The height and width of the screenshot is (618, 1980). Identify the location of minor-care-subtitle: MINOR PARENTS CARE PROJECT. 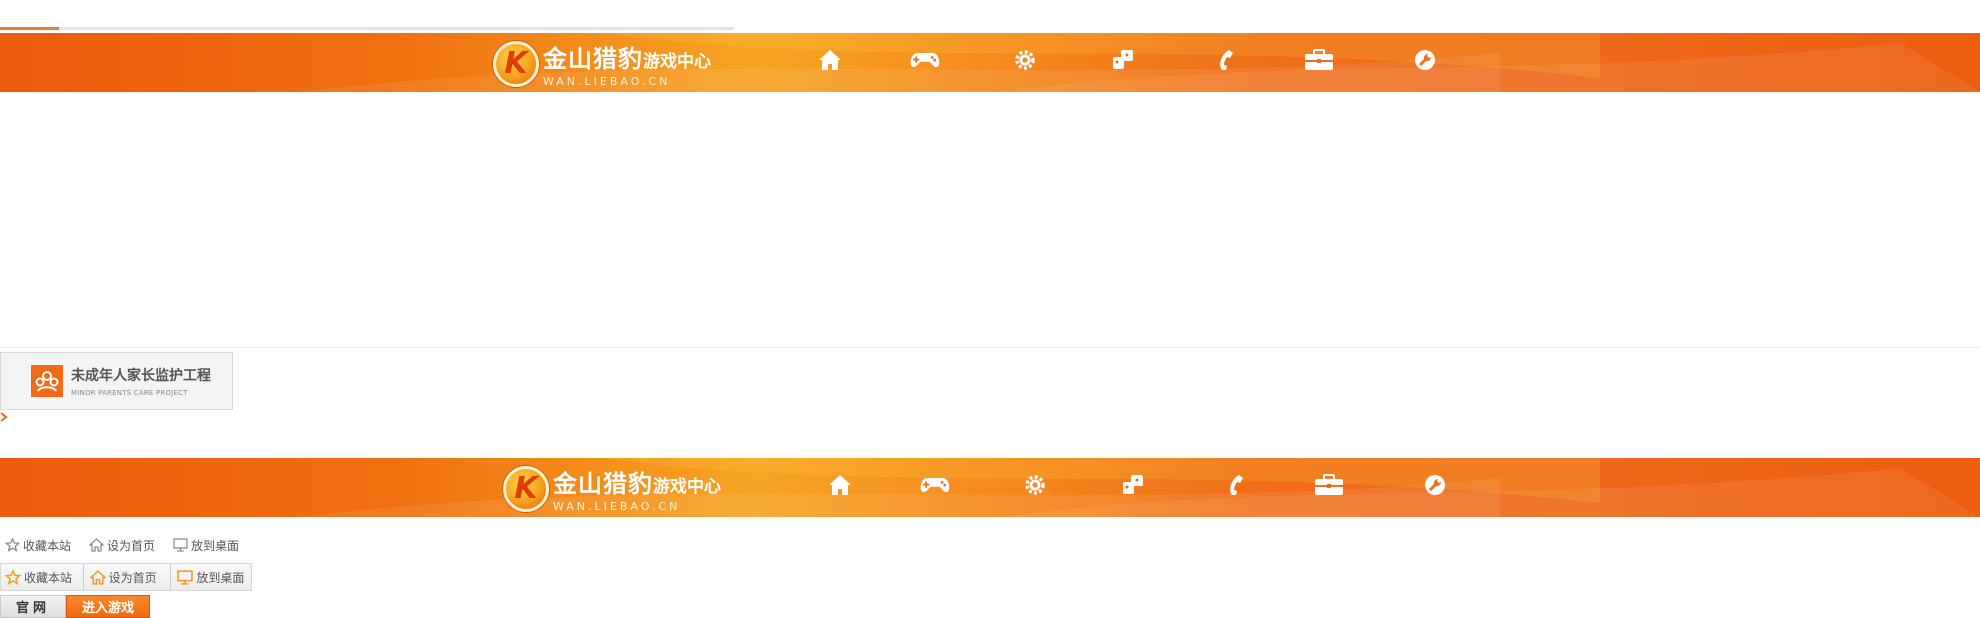
(129, 393).